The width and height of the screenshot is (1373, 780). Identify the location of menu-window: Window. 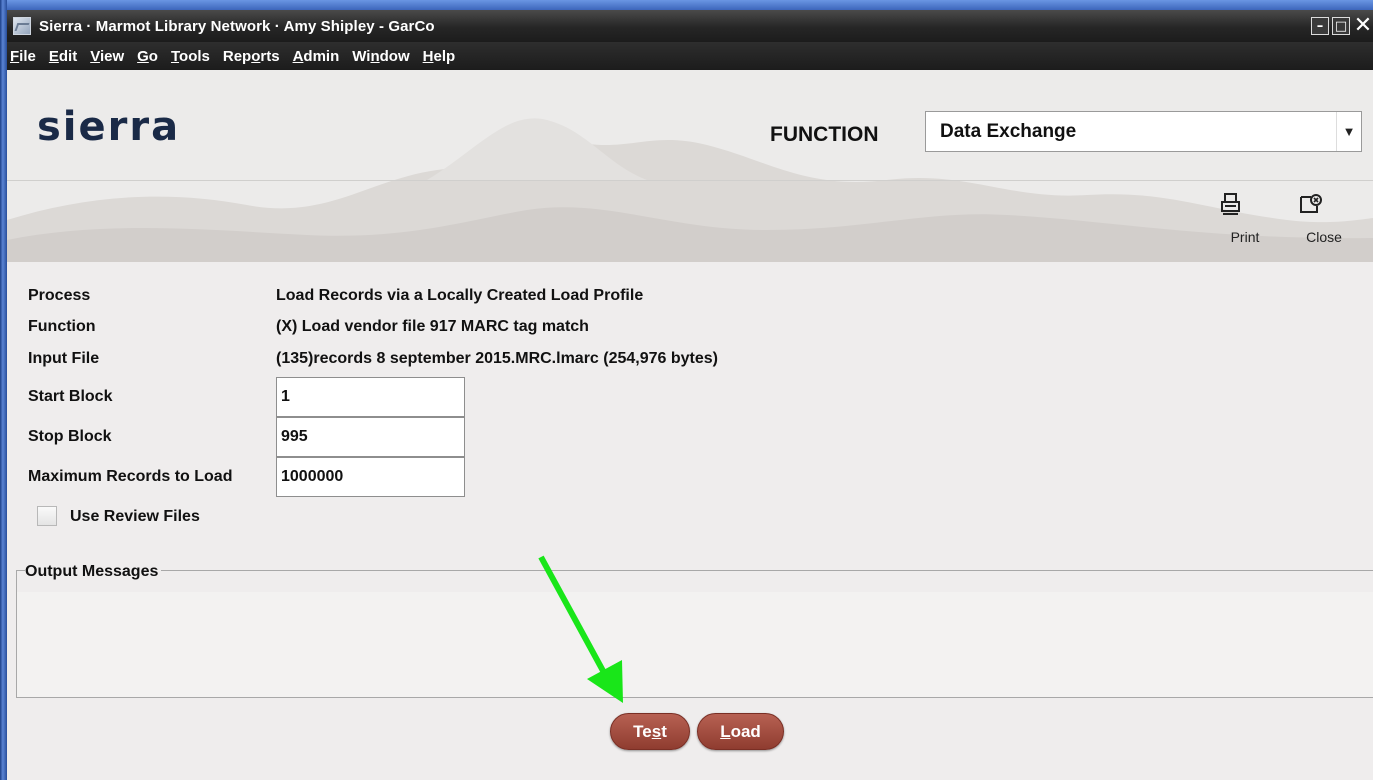
(380, 56).